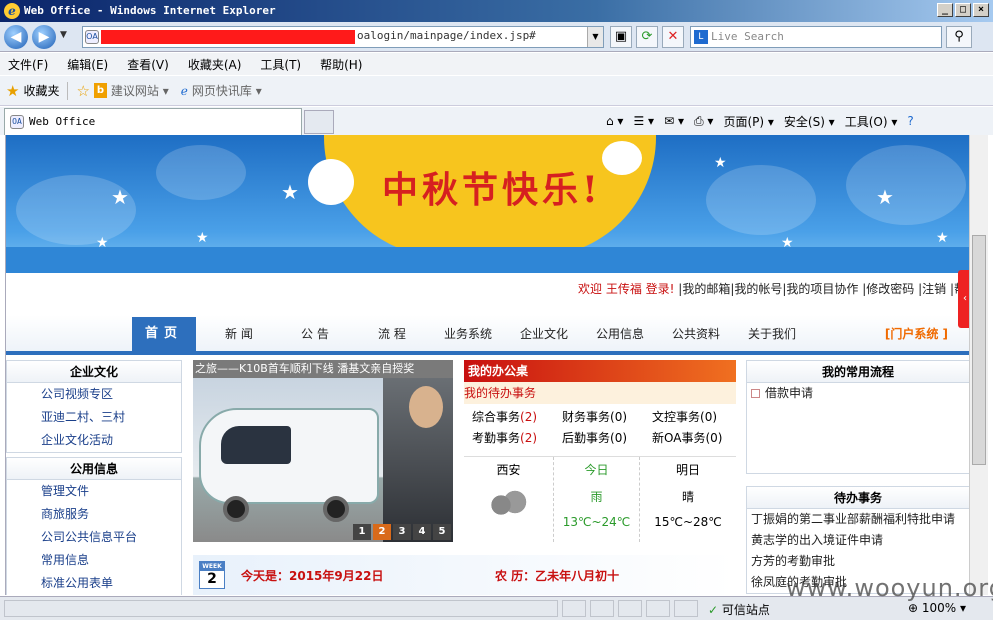 This screenshot has width=993, height=620. Describe the element at coordinates (331, 182) in the screenshot. I see `rabbit-icon` at that location.